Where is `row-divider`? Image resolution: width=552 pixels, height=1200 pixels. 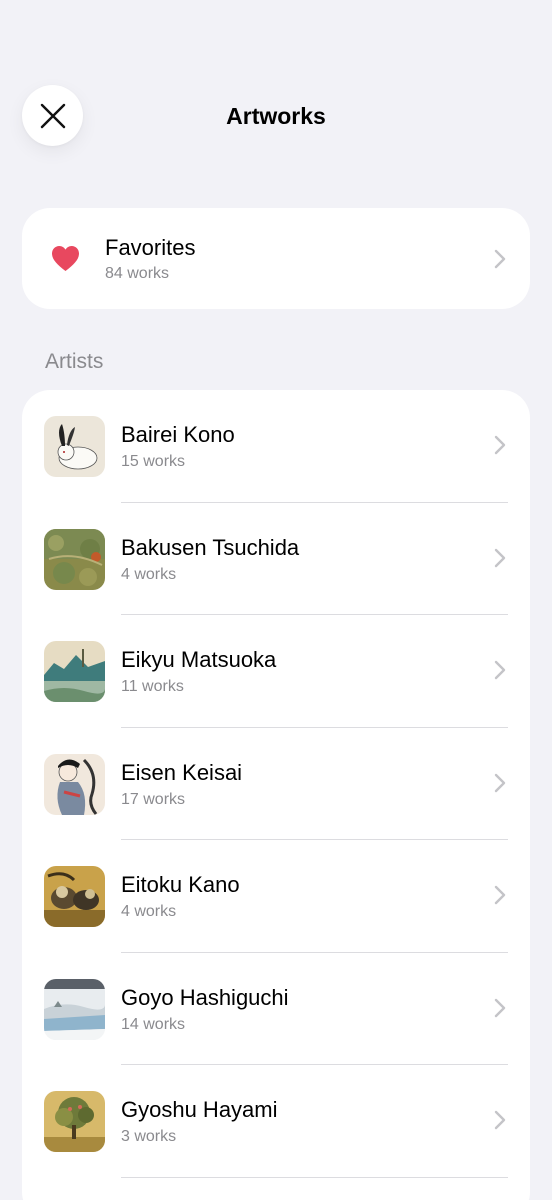
row-divider is located at coordinates (314, 1177).